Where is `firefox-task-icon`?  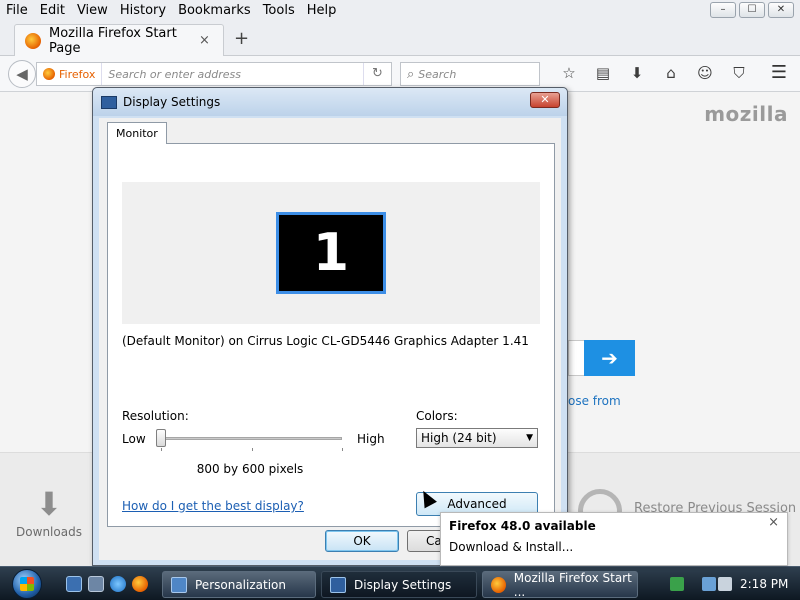
firefox-task-icon is located at coordinates (498, 584).